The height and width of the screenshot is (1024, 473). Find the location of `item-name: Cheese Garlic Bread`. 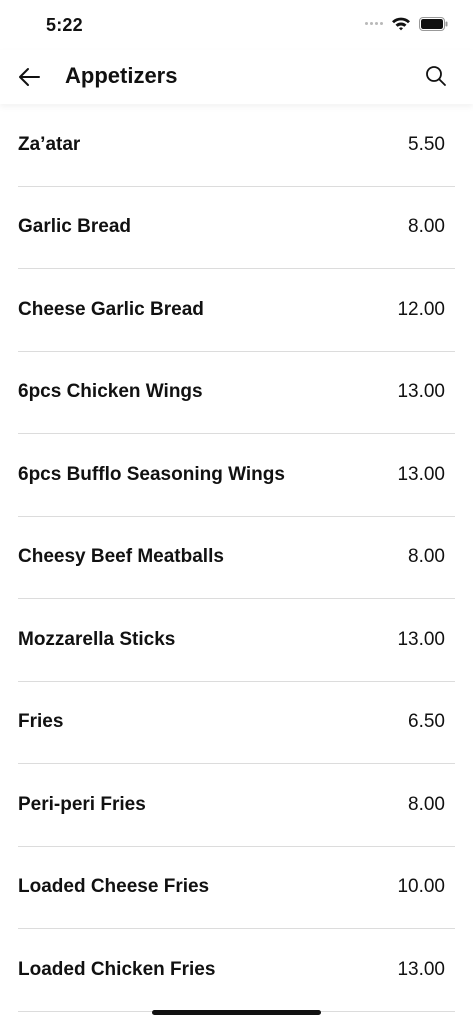

item-name: Cheese Garlic Bread is located at coordinates (111, 309).